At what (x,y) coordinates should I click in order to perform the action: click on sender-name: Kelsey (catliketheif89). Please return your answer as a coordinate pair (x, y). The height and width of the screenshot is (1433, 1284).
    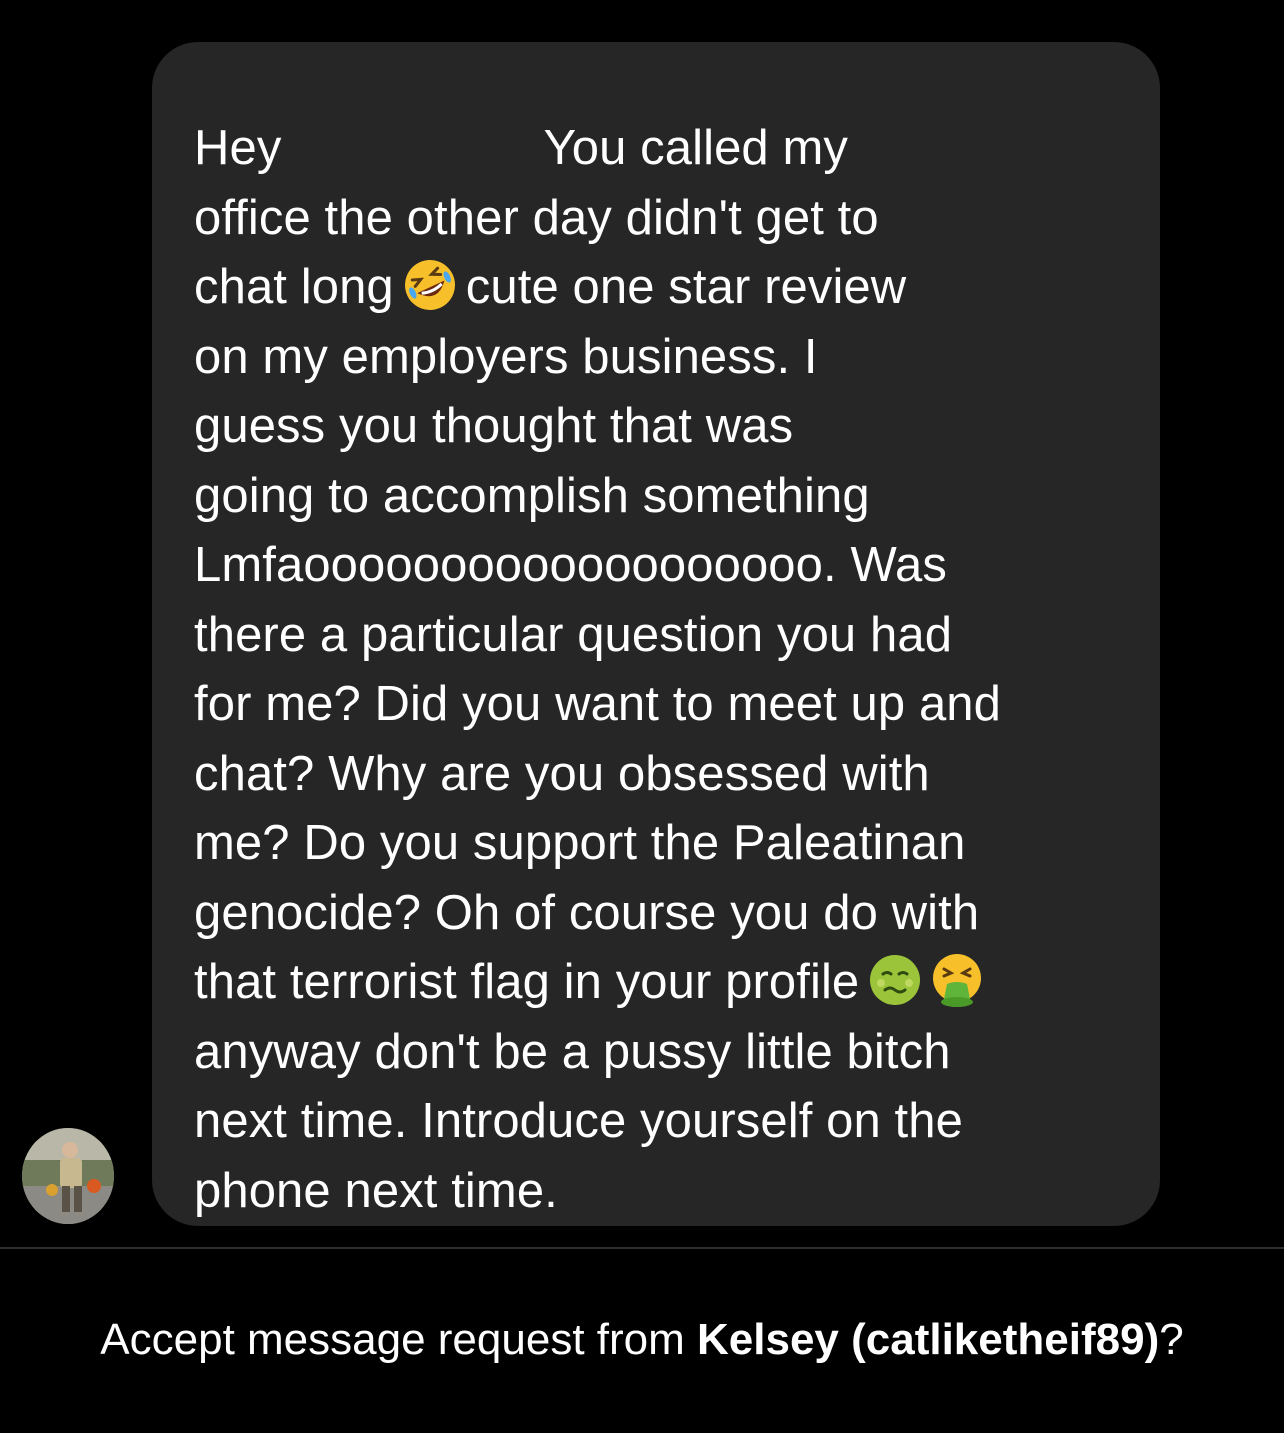
    Looking at the image, I should click on (928, 1339).